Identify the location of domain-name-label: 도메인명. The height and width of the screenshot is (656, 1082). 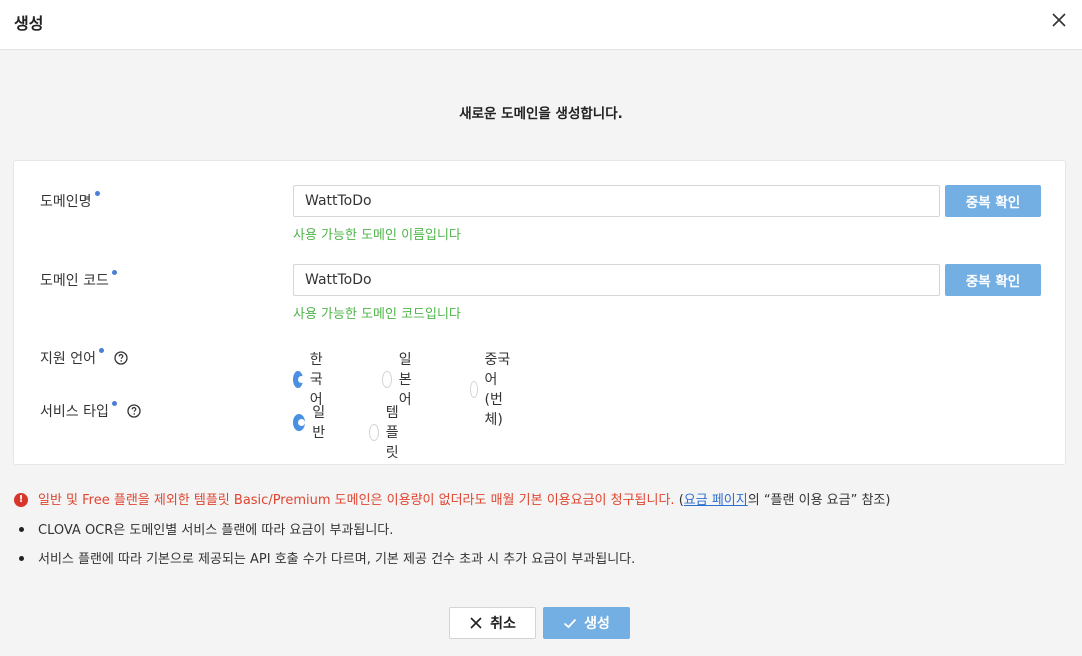
(70, 201).